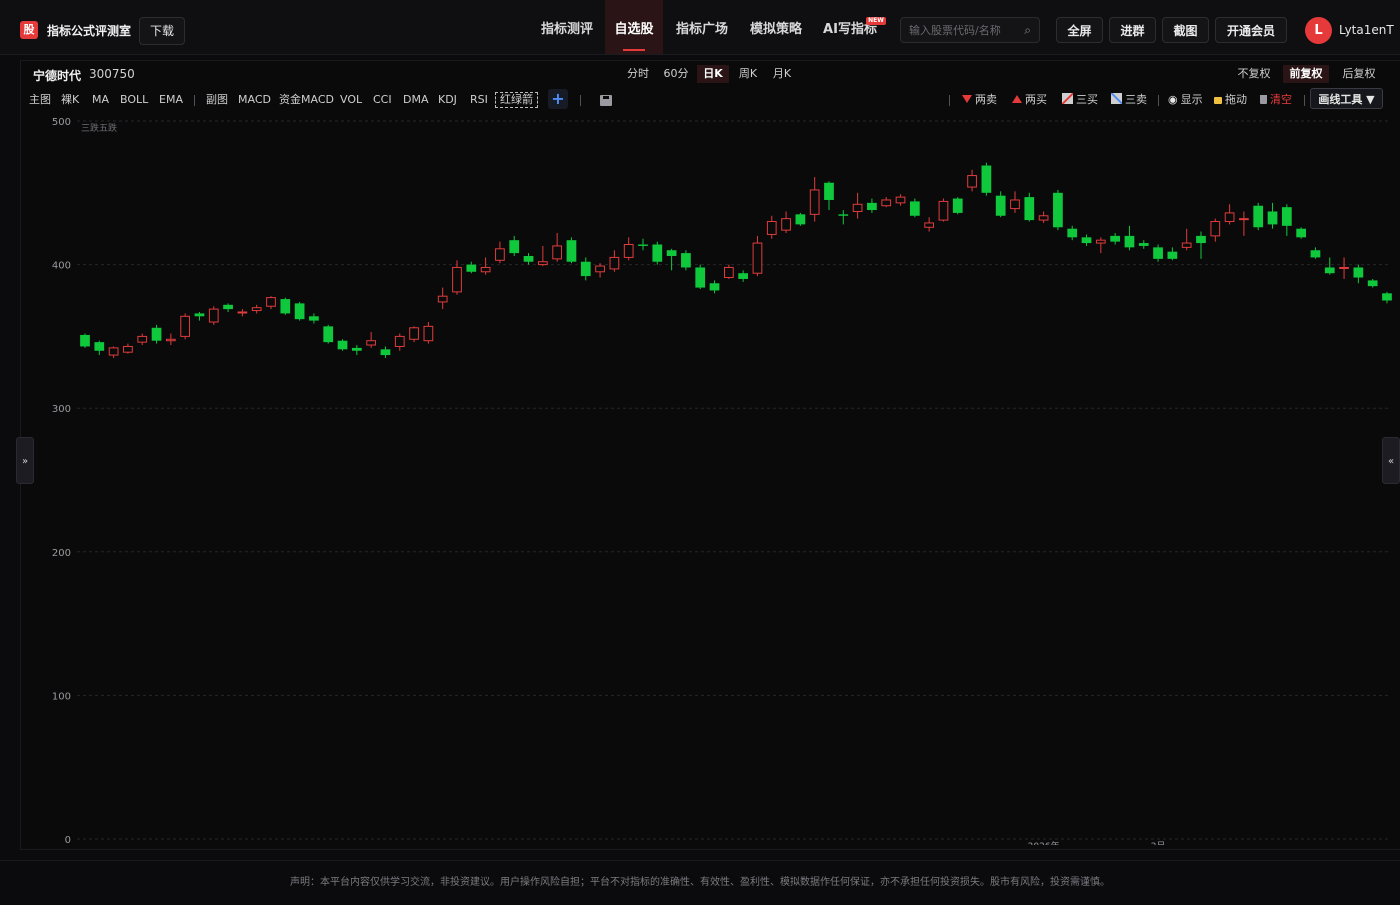  Describe the element at coordinates (99, 128) in the screenshot. I see `overlay-label: 三跌五跌` at that location.